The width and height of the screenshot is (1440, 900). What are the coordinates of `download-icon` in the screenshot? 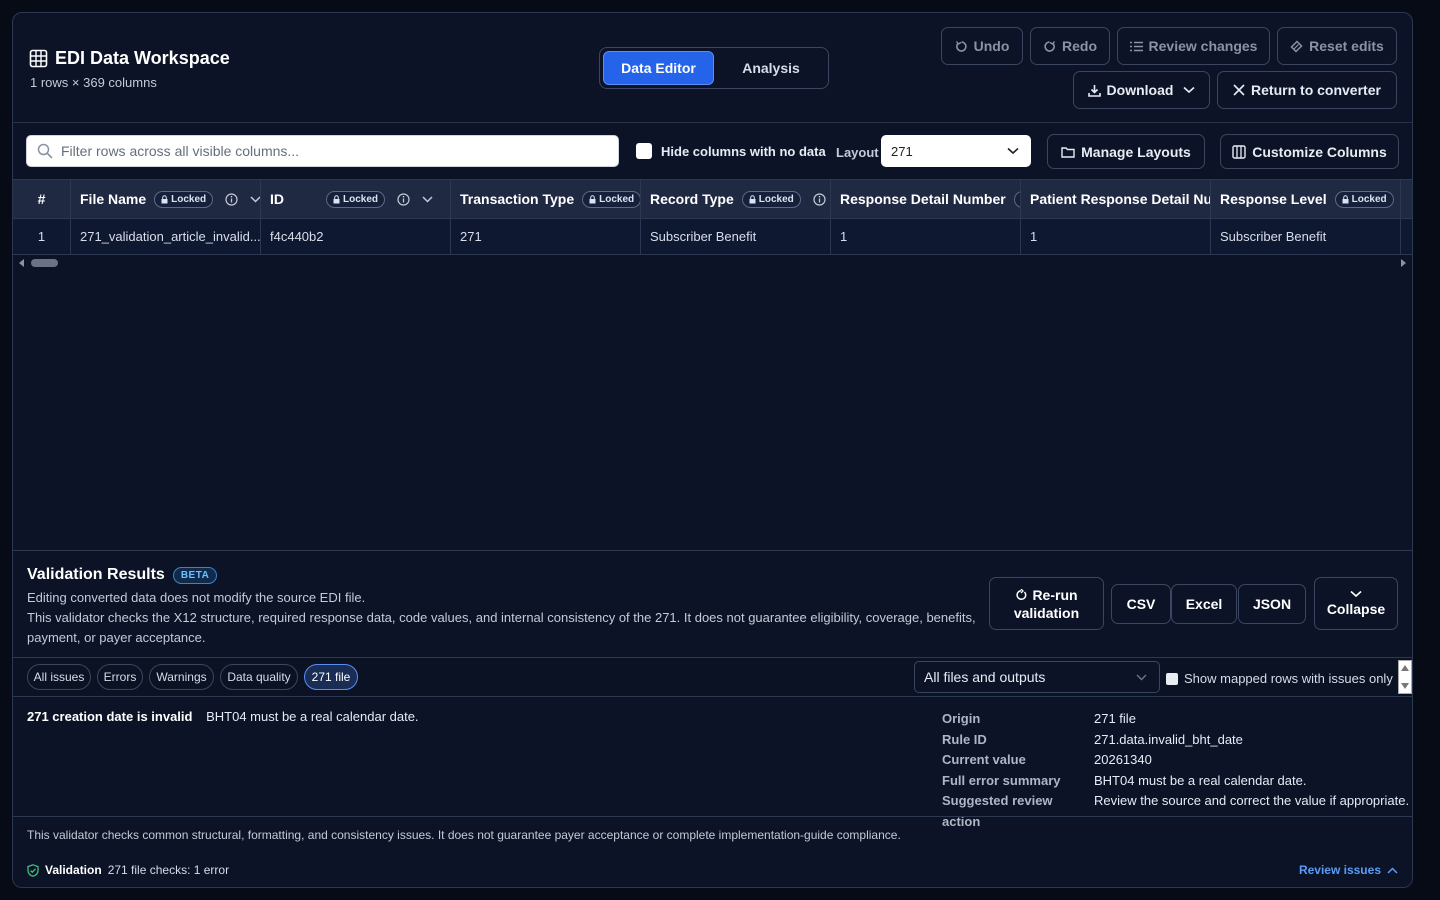 It's located at (1094, 90).